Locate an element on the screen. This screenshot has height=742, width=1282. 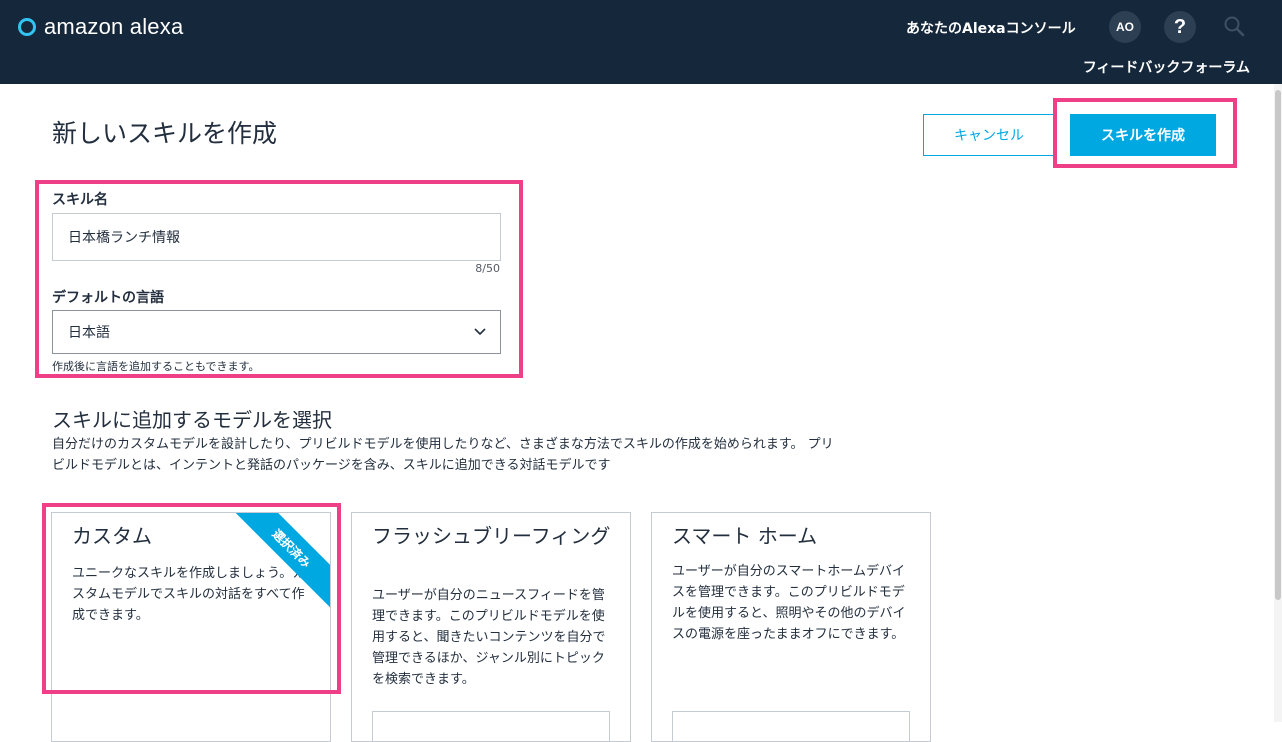
logo-text: amazon alexa is located at coordinates (114, 26).